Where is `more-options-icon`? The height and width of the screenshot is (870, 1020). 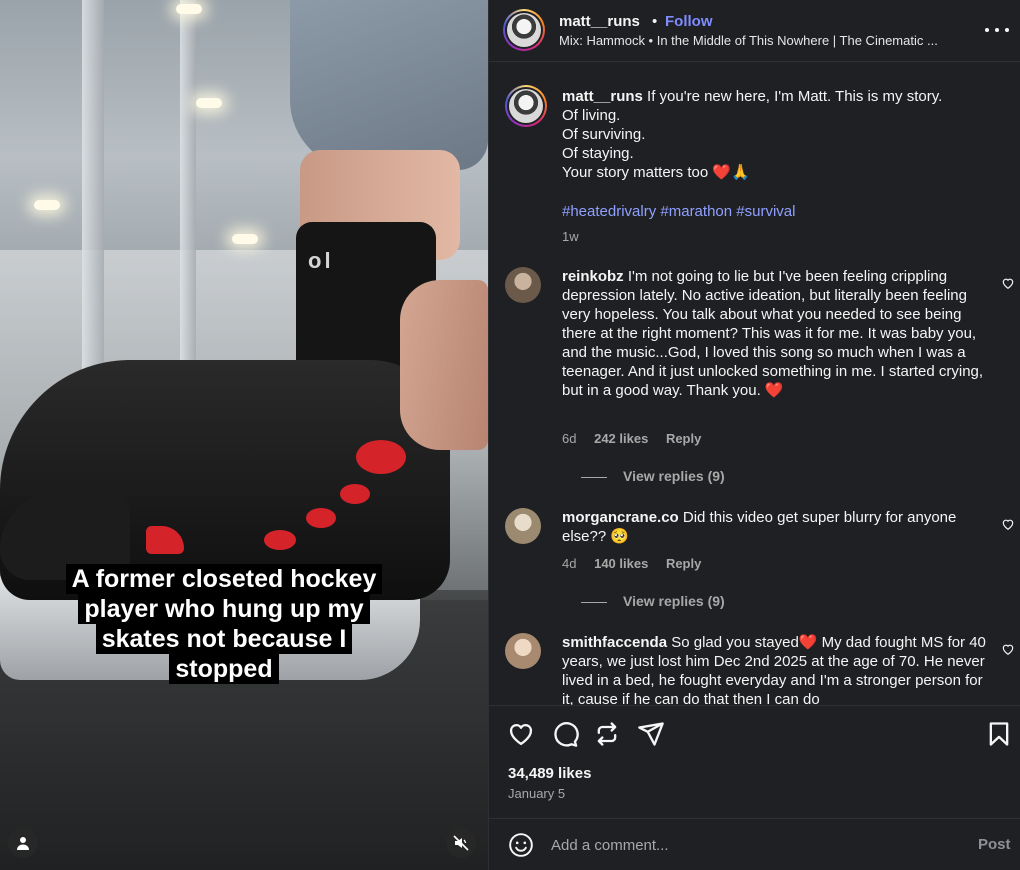
more-options-icon is located at coordinates (997, 30).